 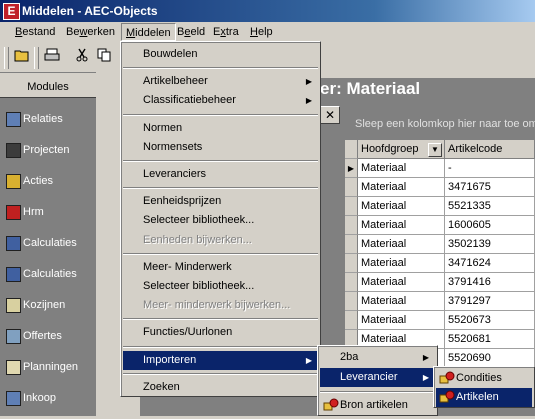 What do you see at coordinates (49, 213) in the screenshot?
I see `module-hrm: Hrm` at bounding box center [49, 213].